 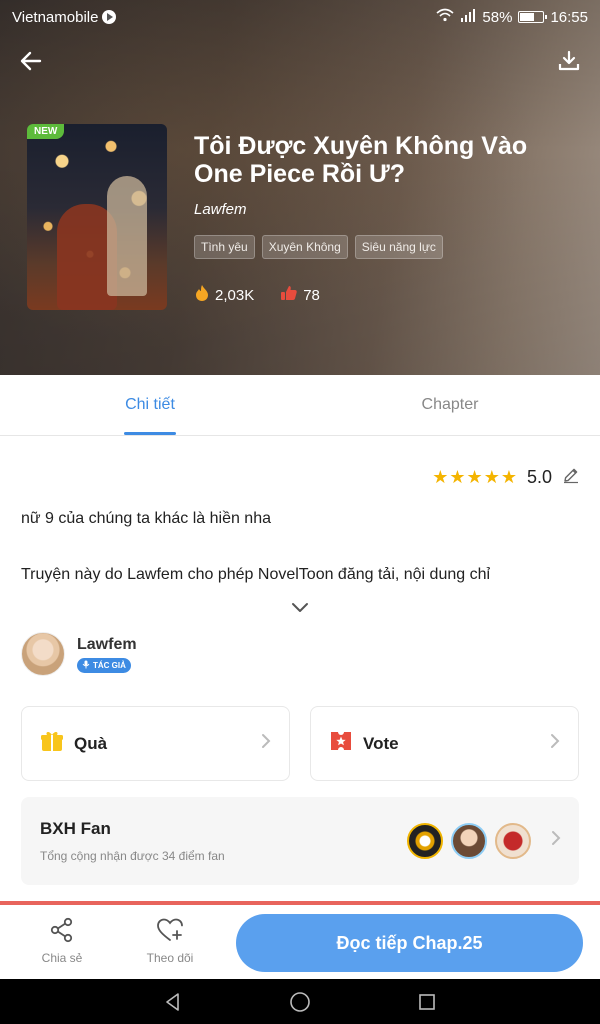 I want to click on download-icon, so click(x=569, y=61).